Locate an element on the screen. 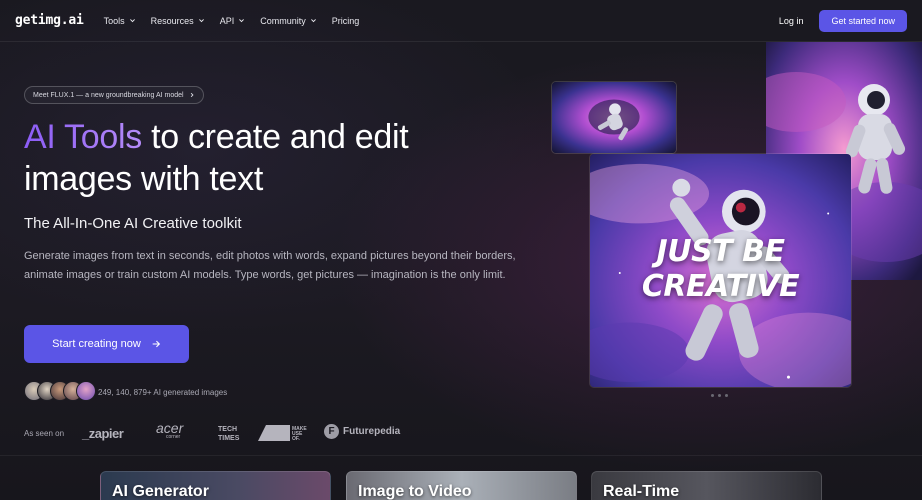 Image resolution: width=922 pixels, height=500 pixels. nav-links: Tools Resources API Community Pricing is located at coordinates (232, 21).